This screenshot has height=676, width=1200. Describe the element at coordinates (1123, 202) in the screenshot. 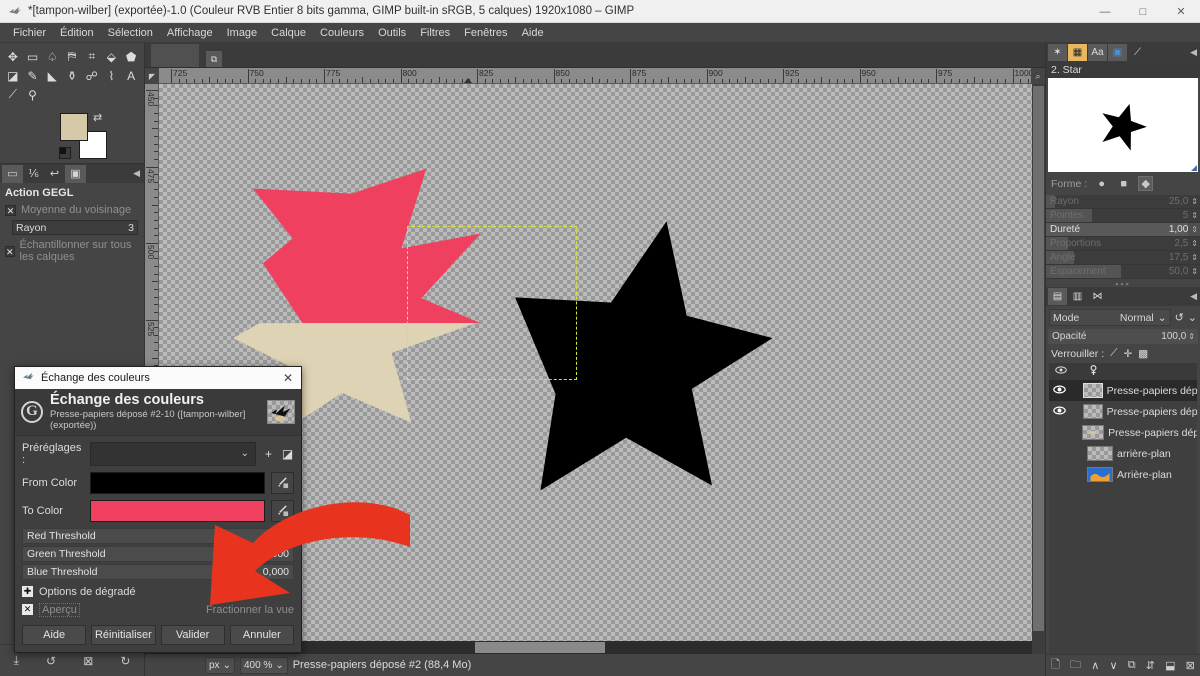

I see `brush-param-rayon: Rayon 25,0 ⇕` at that location.